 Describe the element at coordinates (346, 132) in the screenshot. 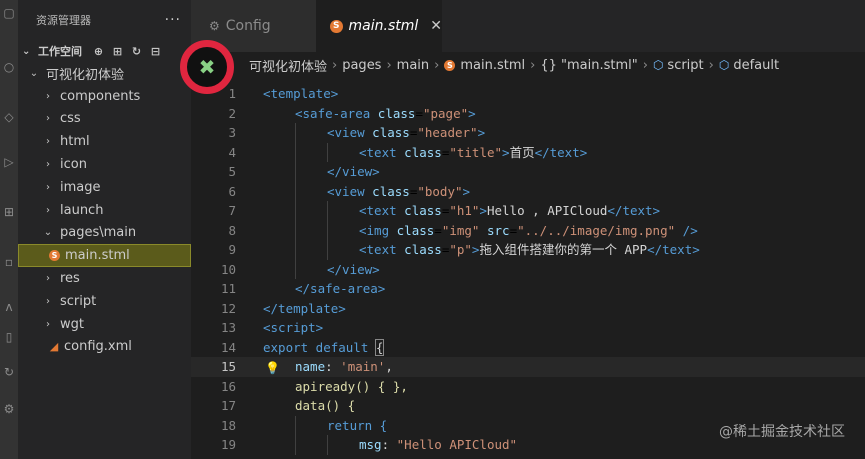

I see `code-token: <view` at that location.